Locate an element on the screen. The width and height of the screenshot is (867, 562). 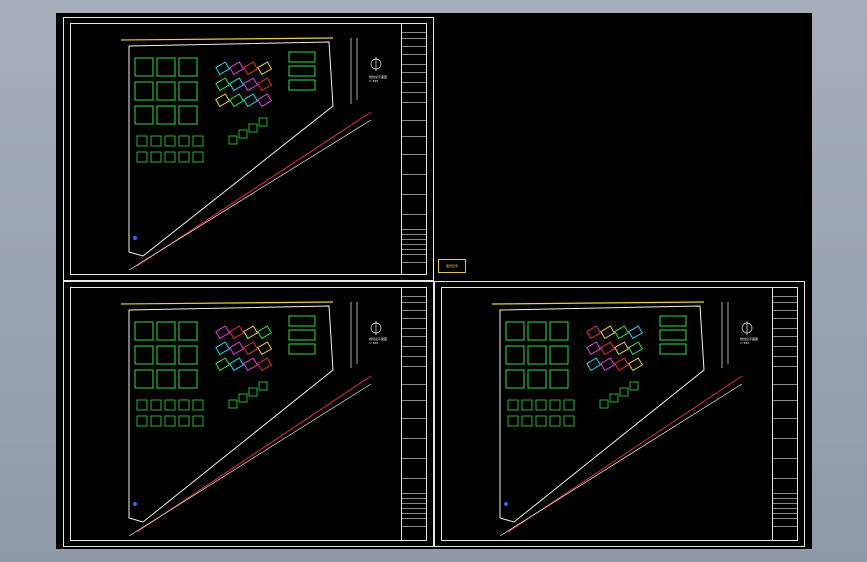
title-block is located at coordinates (784, 414).